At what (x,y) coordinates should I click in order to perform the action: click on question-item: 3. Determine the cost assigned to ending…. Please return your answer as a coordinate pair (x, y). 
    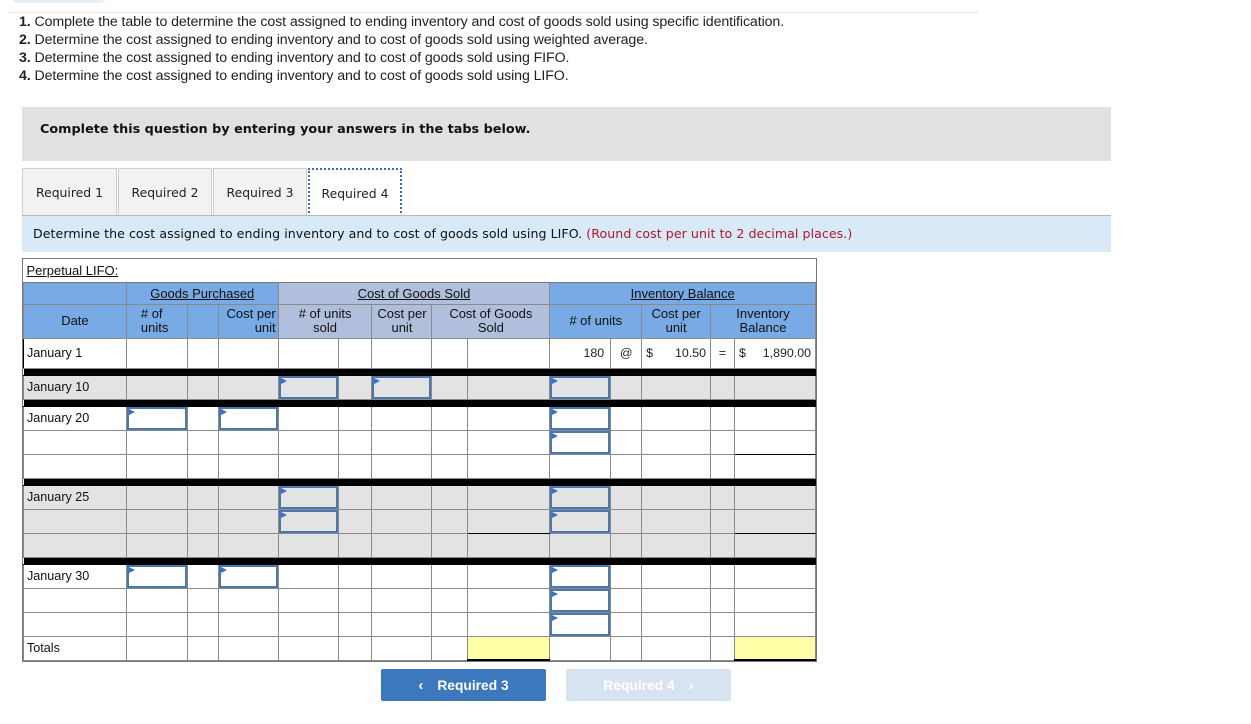
    Looking at the image, I should click on (294, 58).